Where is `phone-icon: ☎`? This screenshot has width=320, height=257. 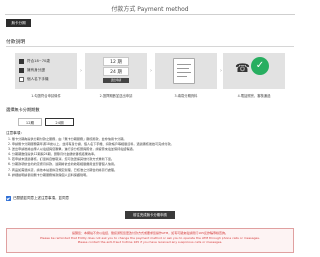
phone-icon: ☎ is located at coordinates (242, 68).